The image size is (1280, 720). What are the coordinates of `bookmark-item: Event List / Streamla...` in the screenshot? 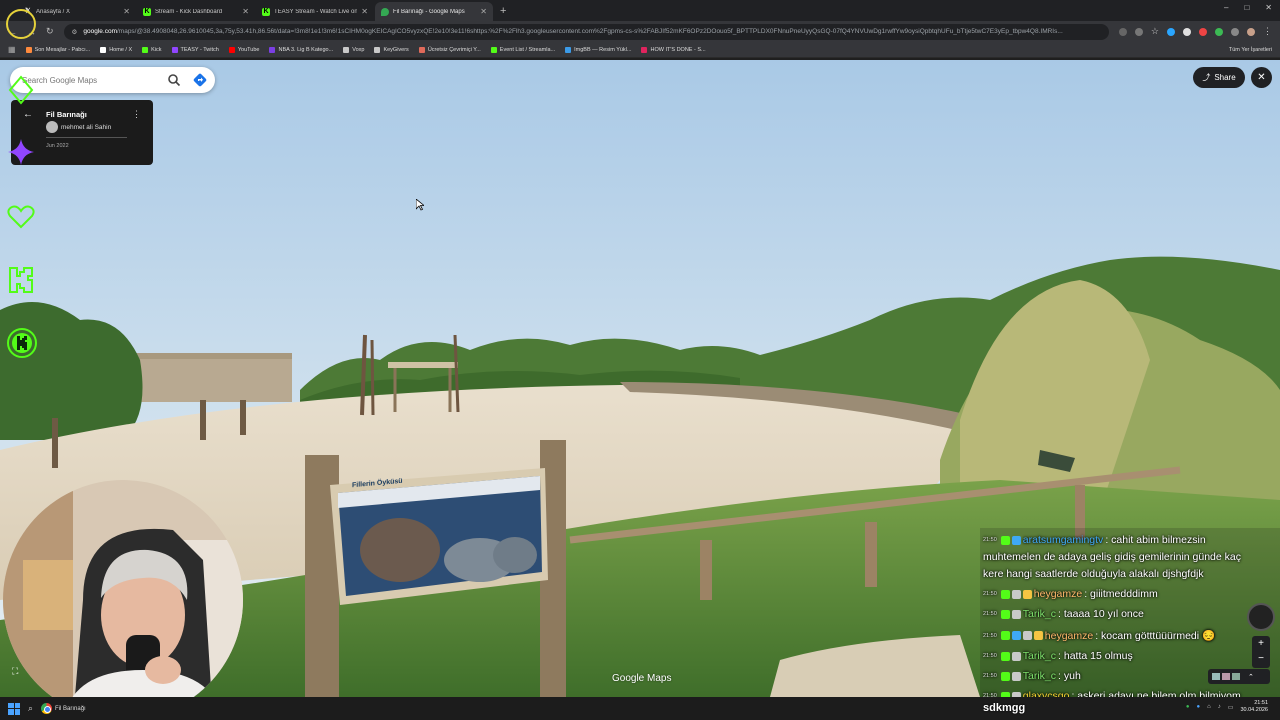 It's located at (522, 49).